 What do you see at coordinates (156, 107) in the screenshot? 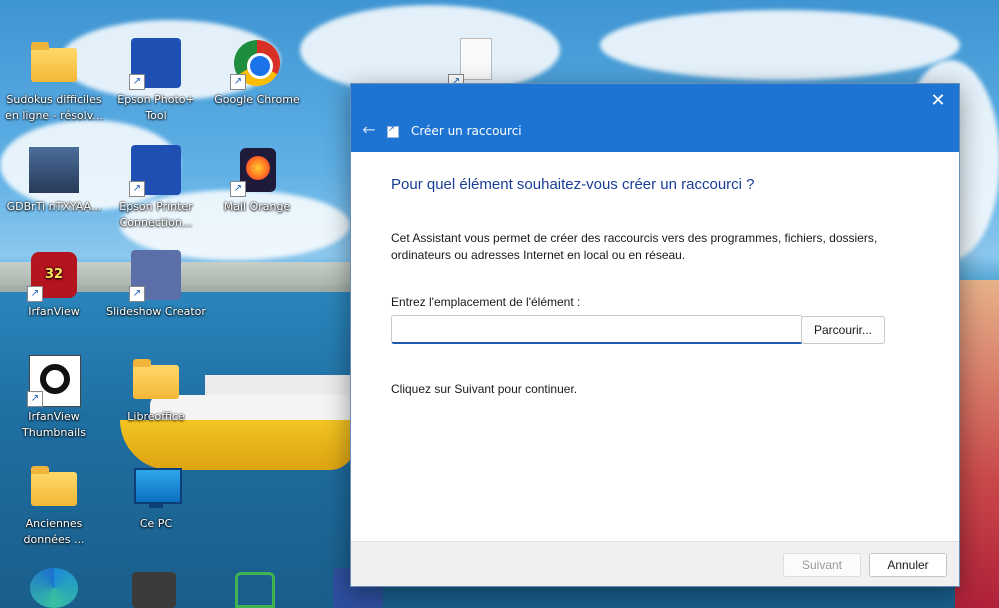
I see `desktop-icon-label: Epson Photo+ Tool` at bounding box center [156, 107].